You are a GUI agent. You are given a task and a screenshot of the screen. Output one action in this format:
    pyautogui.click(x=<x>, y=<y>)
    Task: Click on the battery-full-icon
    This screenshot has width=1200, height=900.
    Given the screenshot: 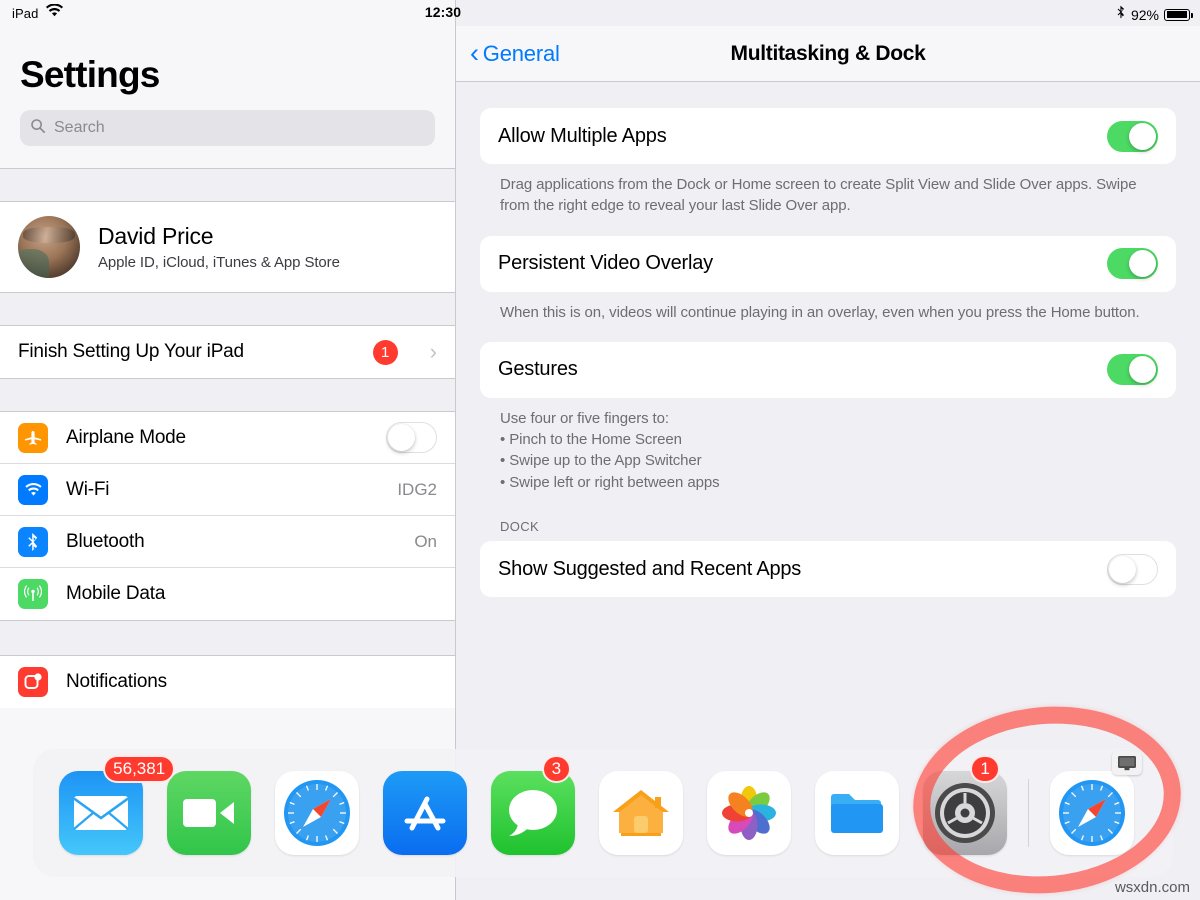 What is the action you would take?
    pyautogui.click(x=1178, y=14)
    